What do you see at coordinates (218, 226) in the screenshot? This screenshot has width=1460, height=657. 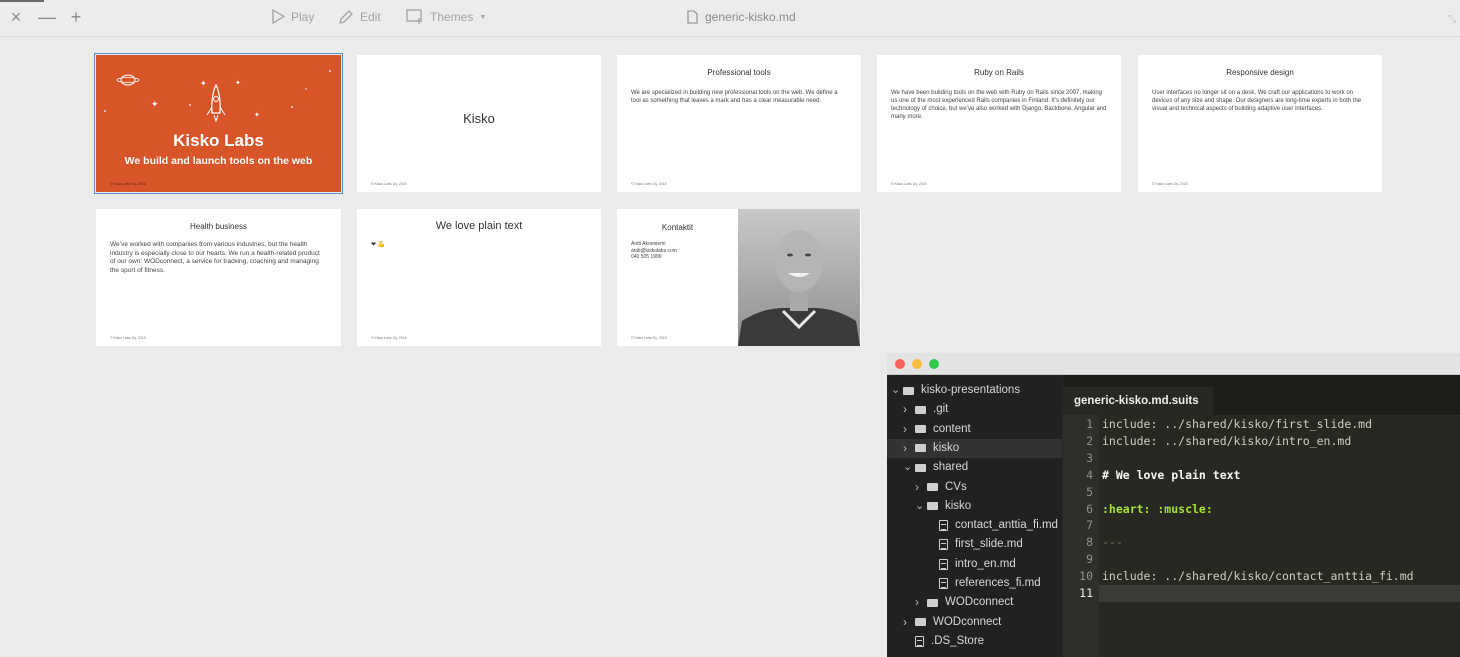 I see `slide-title: Health business` at bounding box center [218, 226].